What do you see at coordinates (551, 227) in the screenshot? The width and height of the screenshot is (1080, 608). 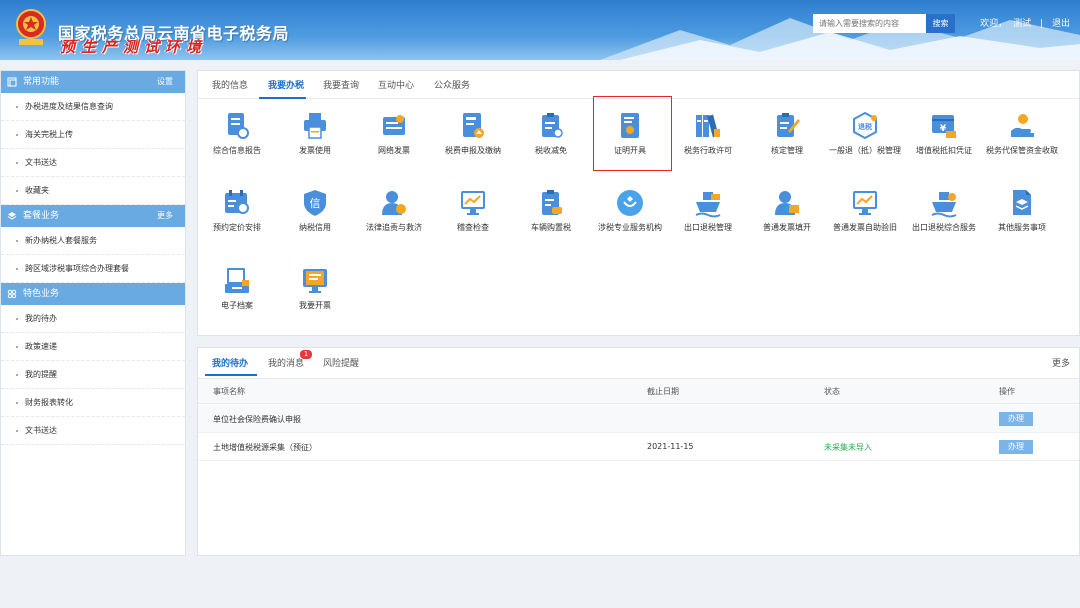 I see `item-label: 车辆购置税` at bounding box center [551, 227].